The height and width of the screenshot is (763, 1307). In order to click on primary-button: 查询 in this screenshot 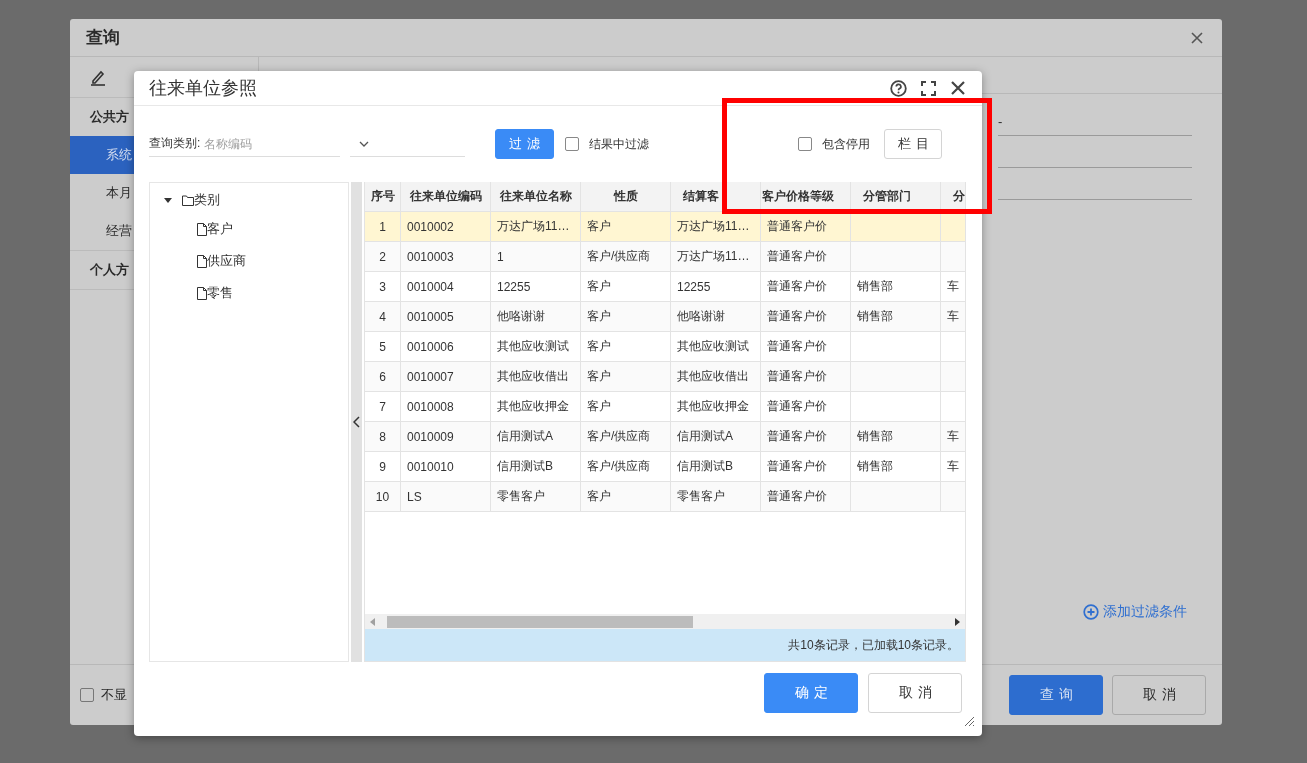, I will do `click(1056, 695)`.